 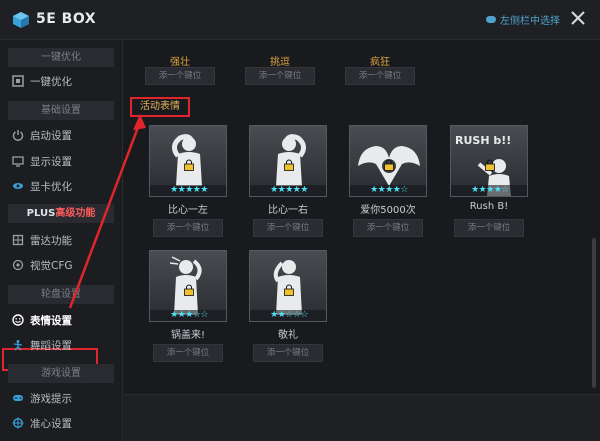 I want to click on sidebar-item-one-click-optimize: 一键优化, so click(x=62, y=81).